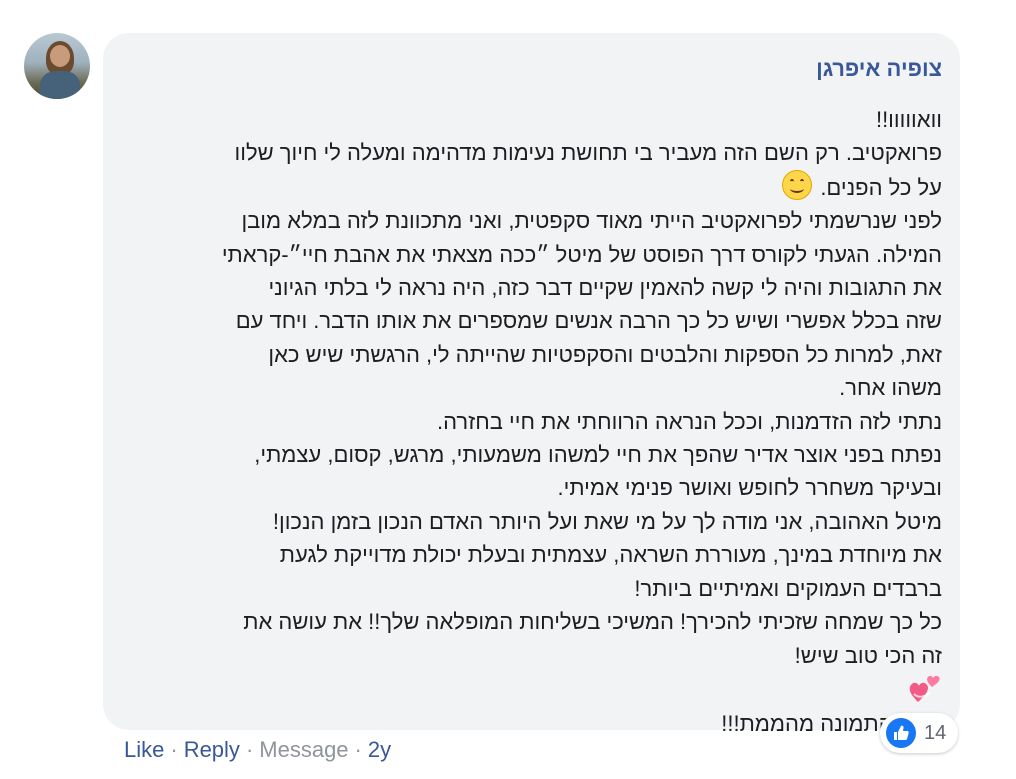 This screenshot has height=779, width=1016. I want to click on comment-timestamp: 2y, so click(379, 749).